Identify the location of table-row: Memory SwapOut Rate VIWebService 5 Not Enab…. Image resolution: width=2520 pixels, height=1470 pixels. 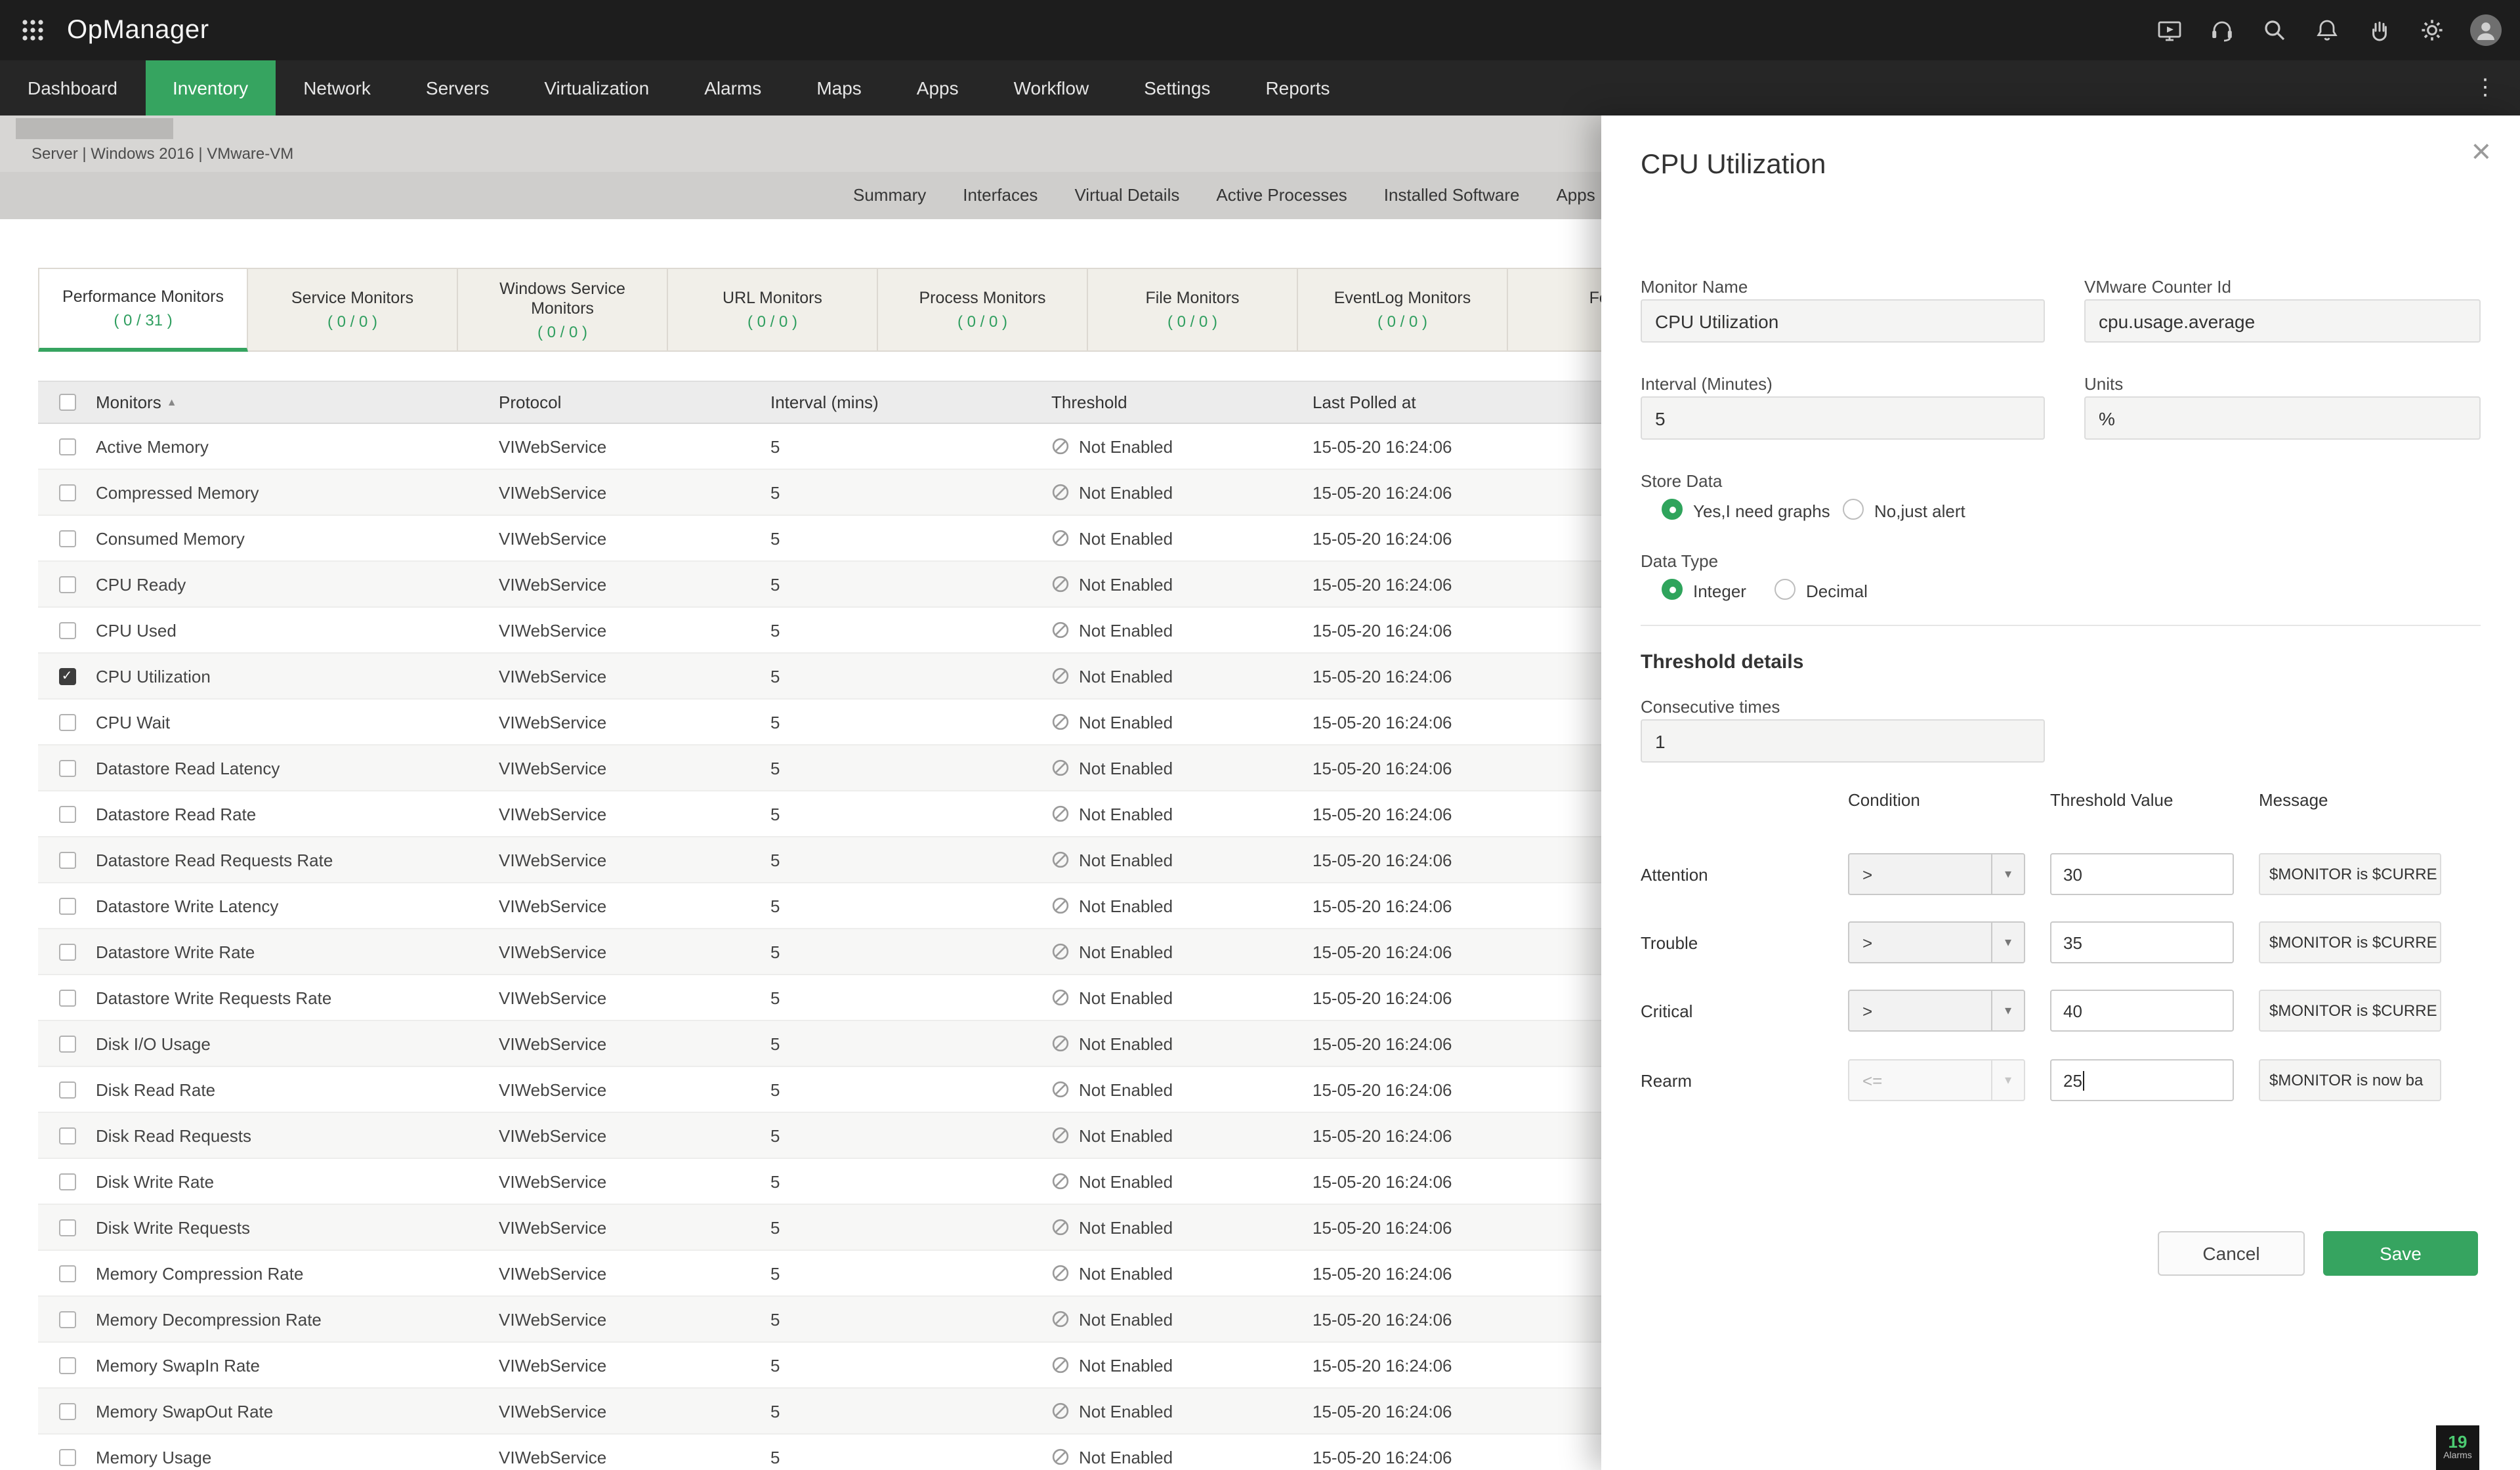
(819, 1412).